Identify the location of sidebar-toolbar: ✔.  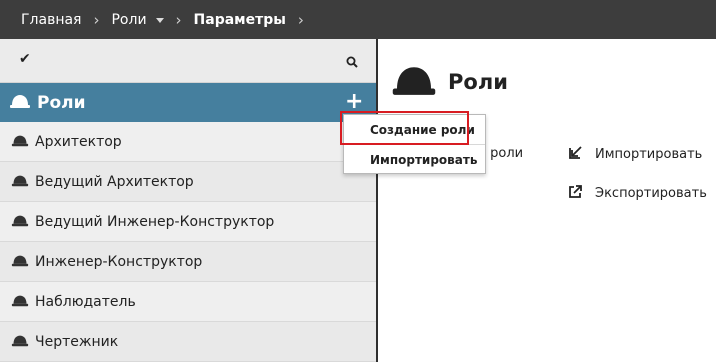
(188, 61).